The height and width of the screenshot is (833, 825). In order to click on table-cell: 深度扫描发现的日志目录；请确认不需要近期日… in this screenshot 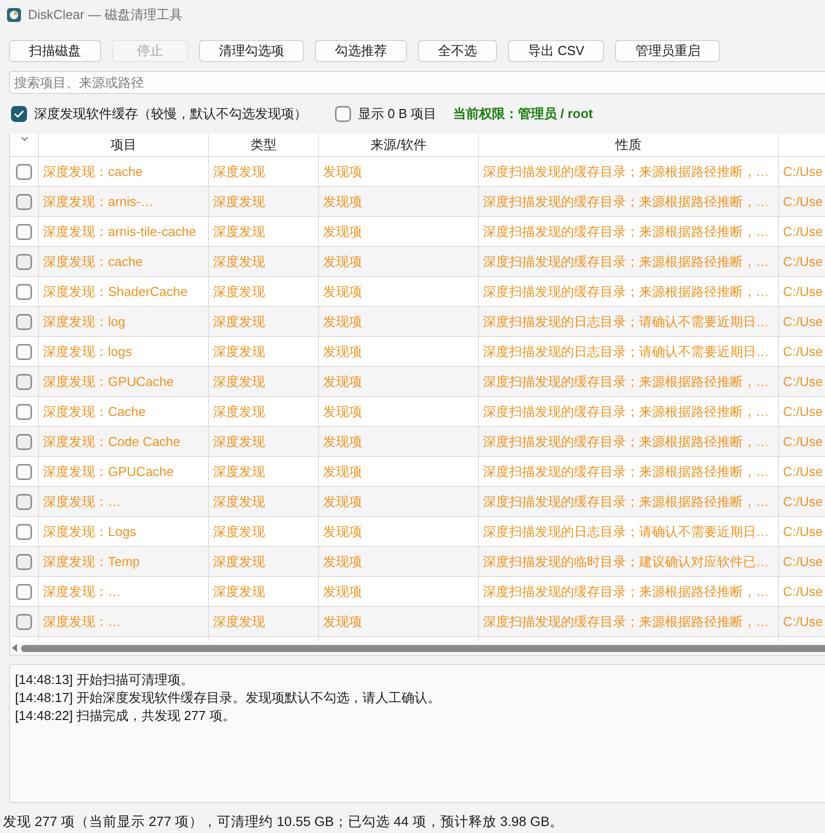, I will do `click(629, 351)`.